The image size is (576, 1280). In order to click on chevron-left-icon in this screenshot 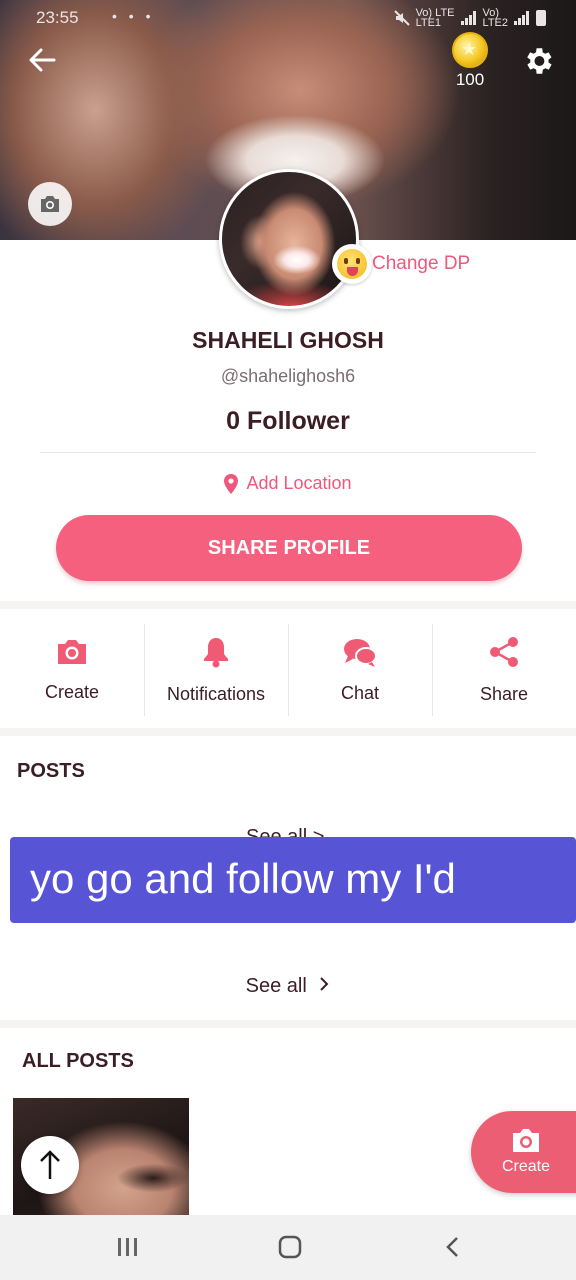, I will do `click(452, 1247)`.